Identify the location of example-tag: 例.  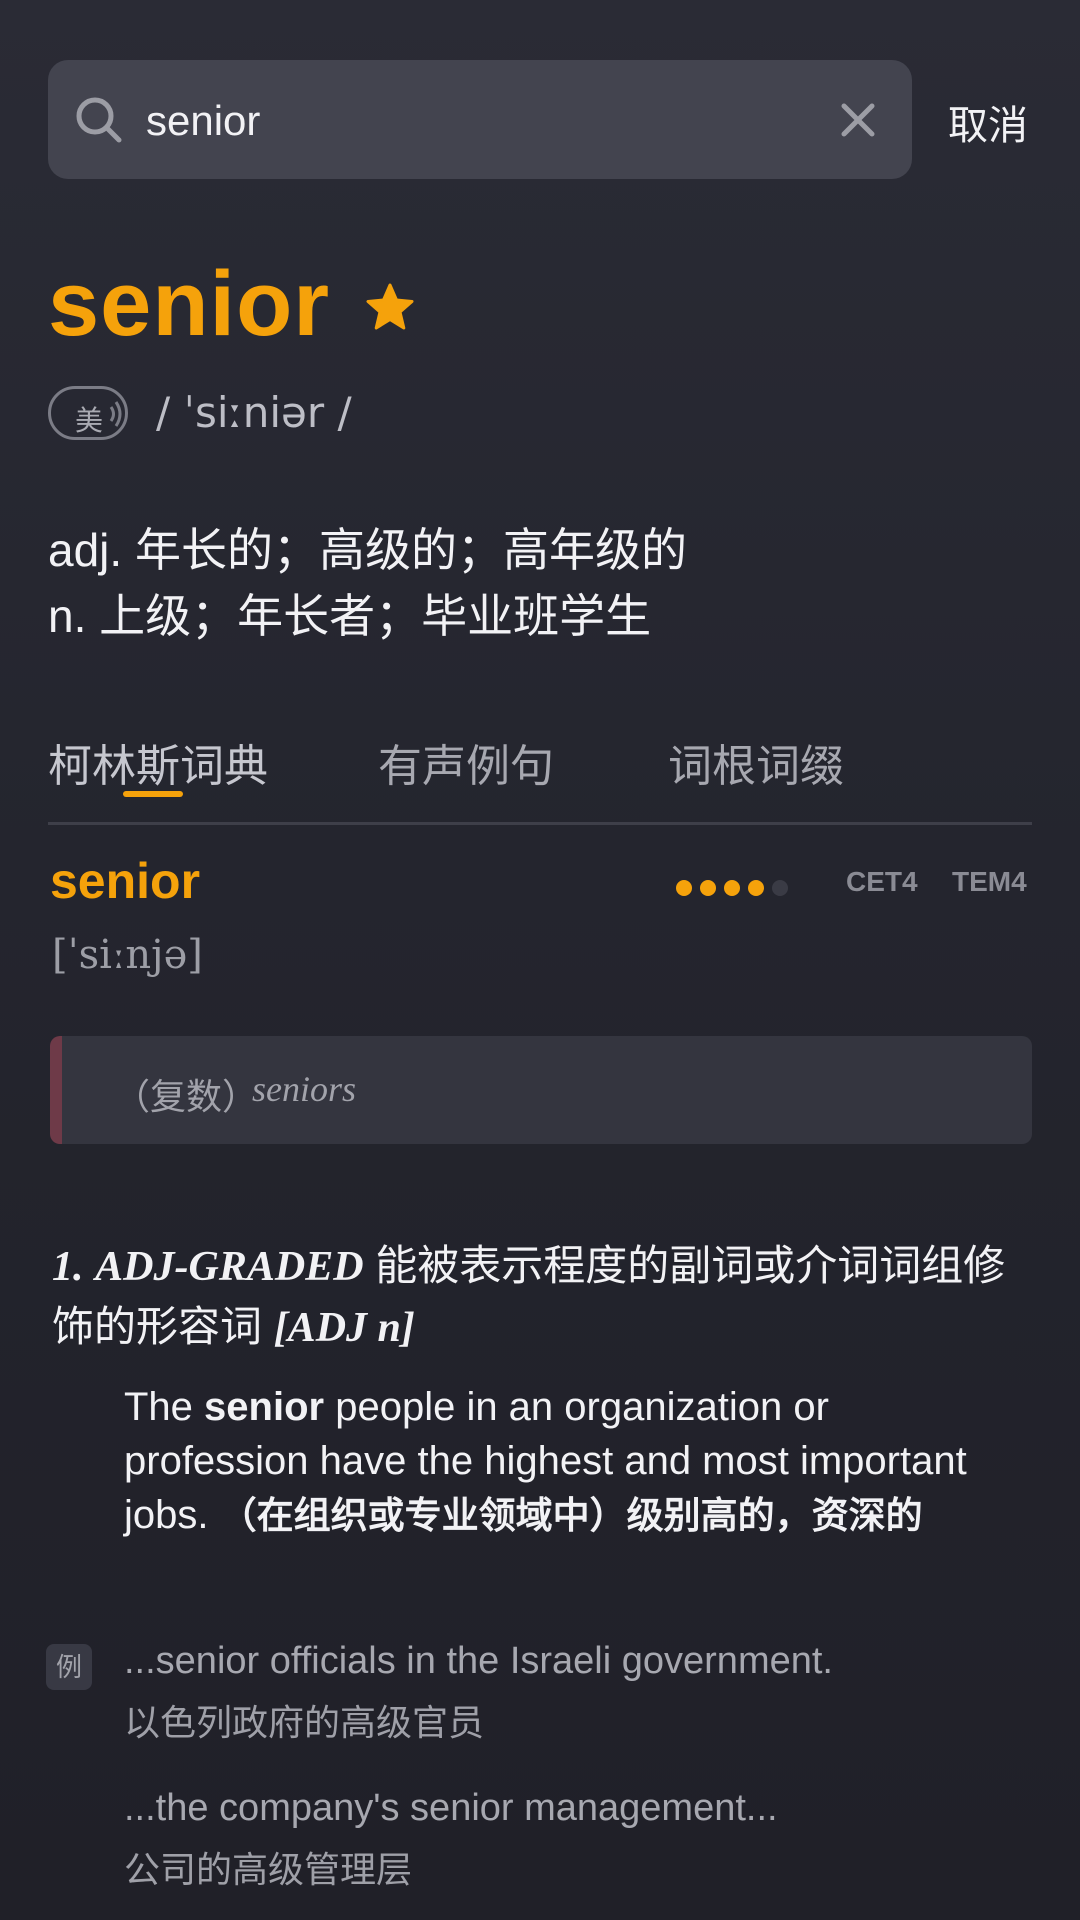
(69, 1667).